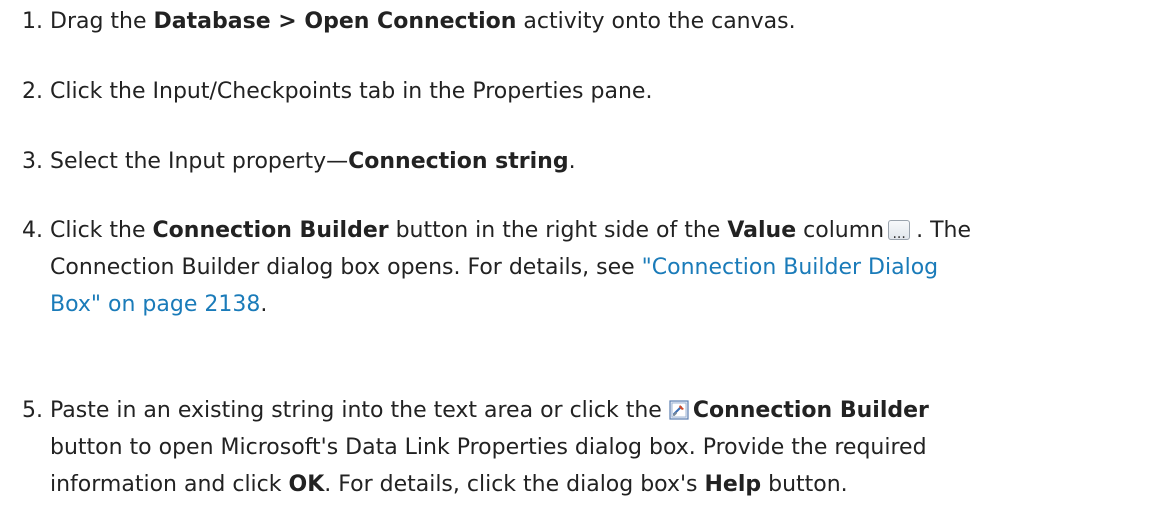 The image size is (1154, 527). Describe the element at coordinates (32, 161) in the screenshot. I see `step-number: 3.` at that location.